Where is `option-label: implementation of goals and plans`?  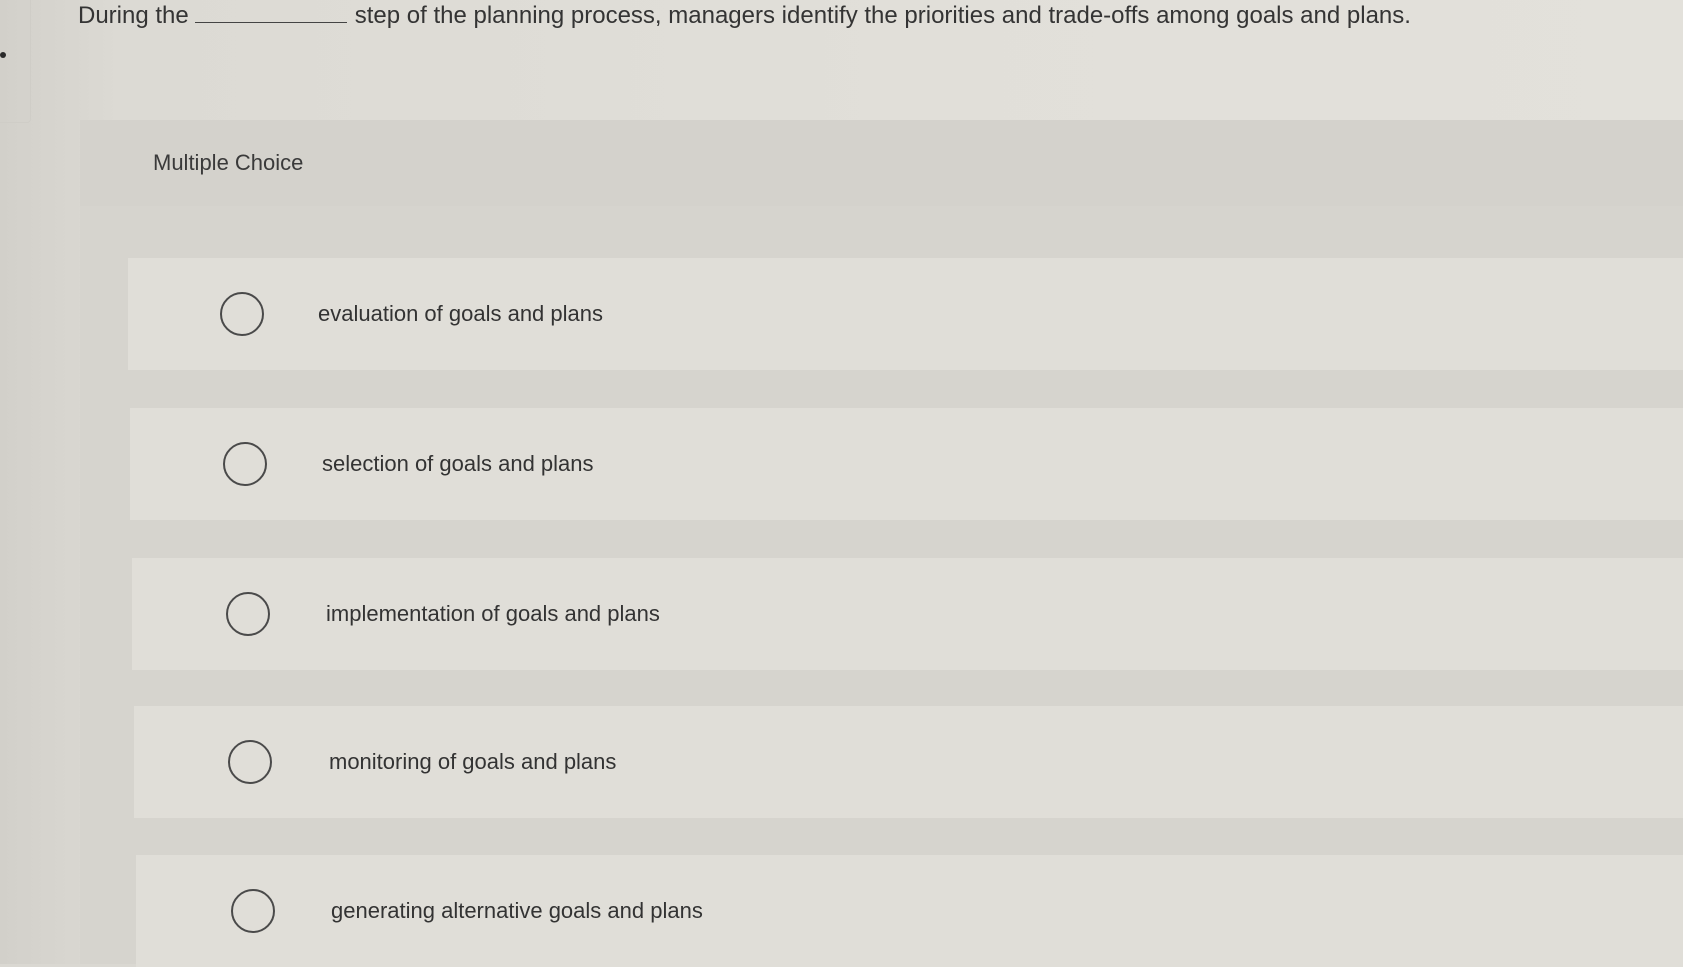 option-label: implementation of goals and plans is located at coordinates (493, 613).